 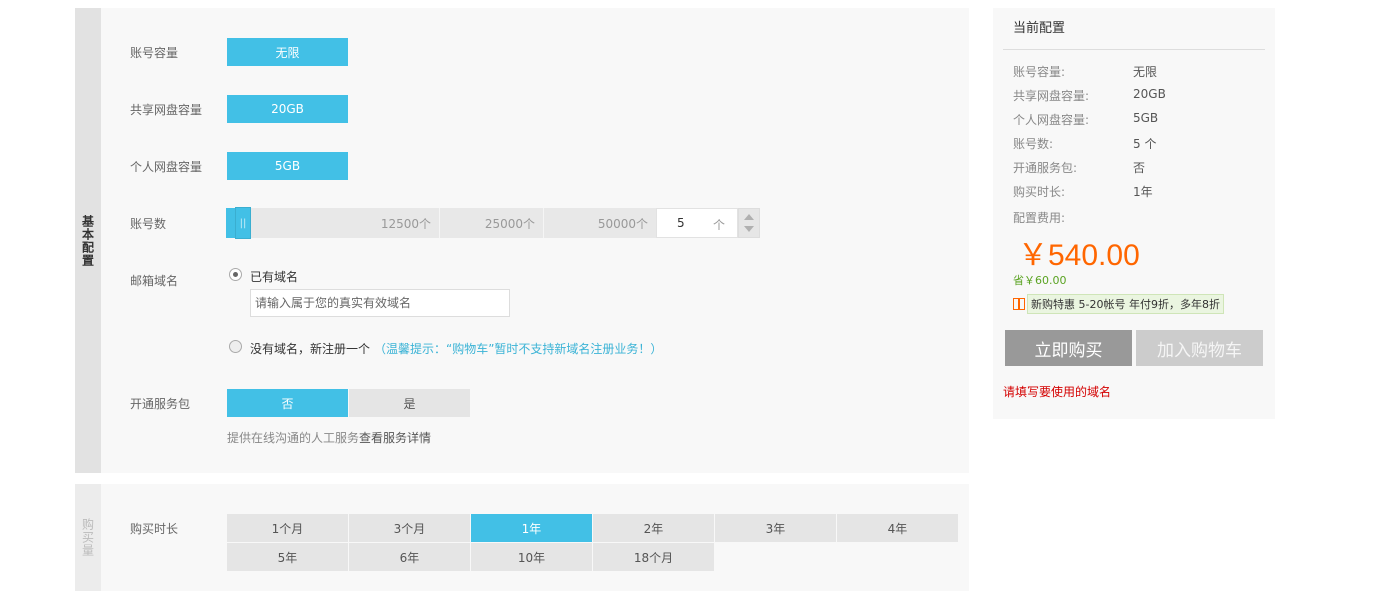 I want to click on duration-label: 购买时长, so click(x=154, y=529).